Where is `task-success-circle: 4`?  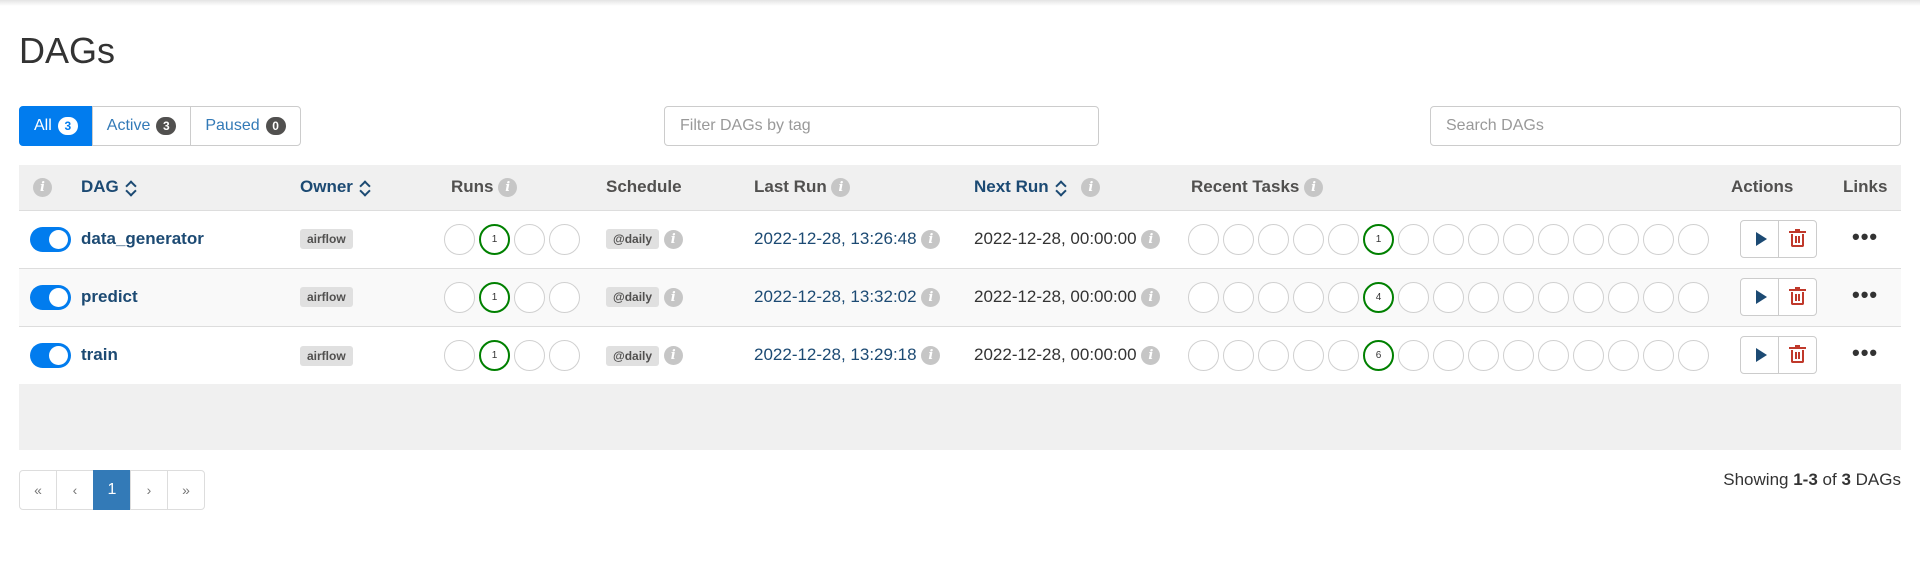
task-success-circle: 4 is located at coordinates (1378, 297).